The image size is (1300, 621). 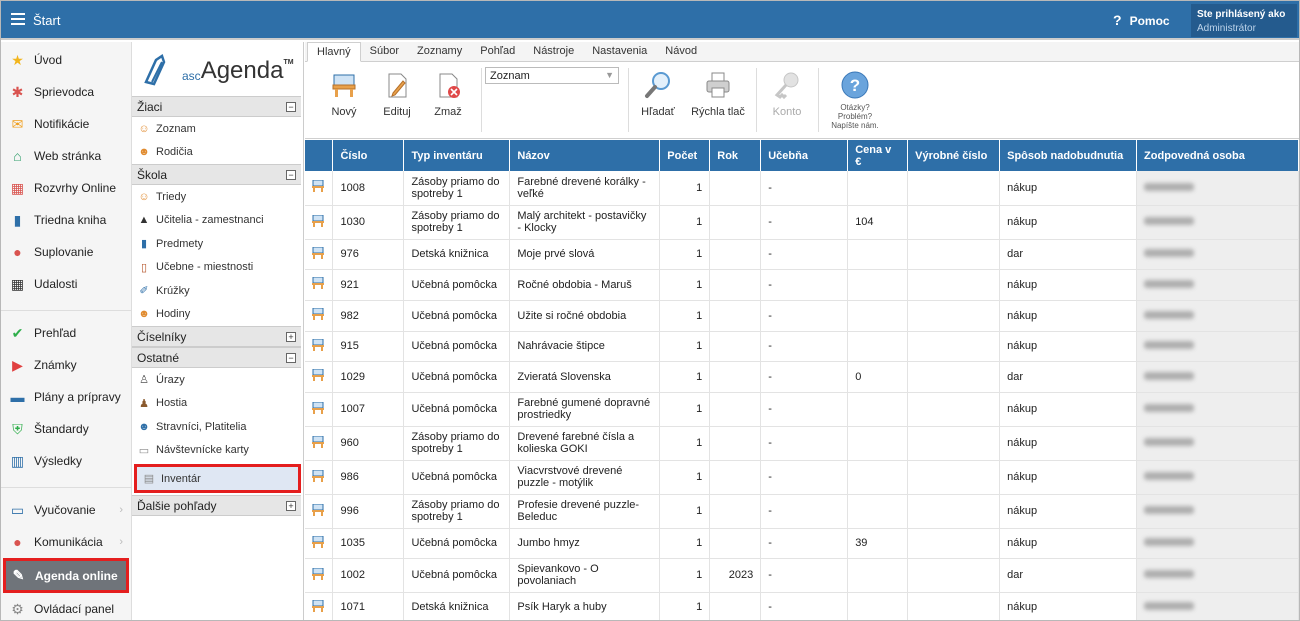 What do you see at coordinates (66, 284) in the screenshot?
I see `nav-udalosti: ▦ Udalosti` at bounding box center [66, 284].